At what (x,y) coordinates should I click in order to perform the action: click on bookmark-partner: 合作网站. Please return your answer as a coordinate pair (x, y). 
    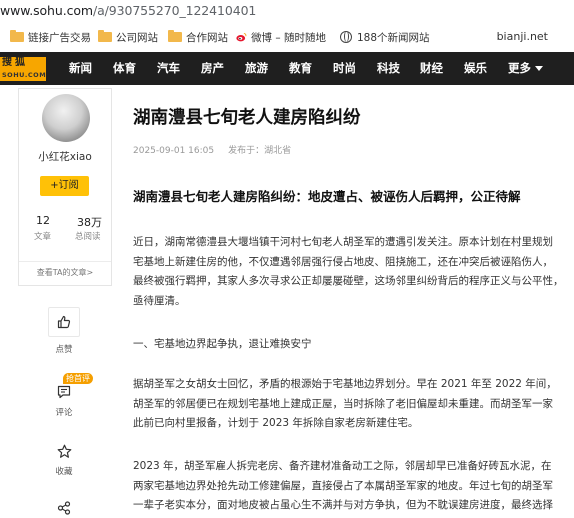
    Looking at the image, I should click on (198, 37).